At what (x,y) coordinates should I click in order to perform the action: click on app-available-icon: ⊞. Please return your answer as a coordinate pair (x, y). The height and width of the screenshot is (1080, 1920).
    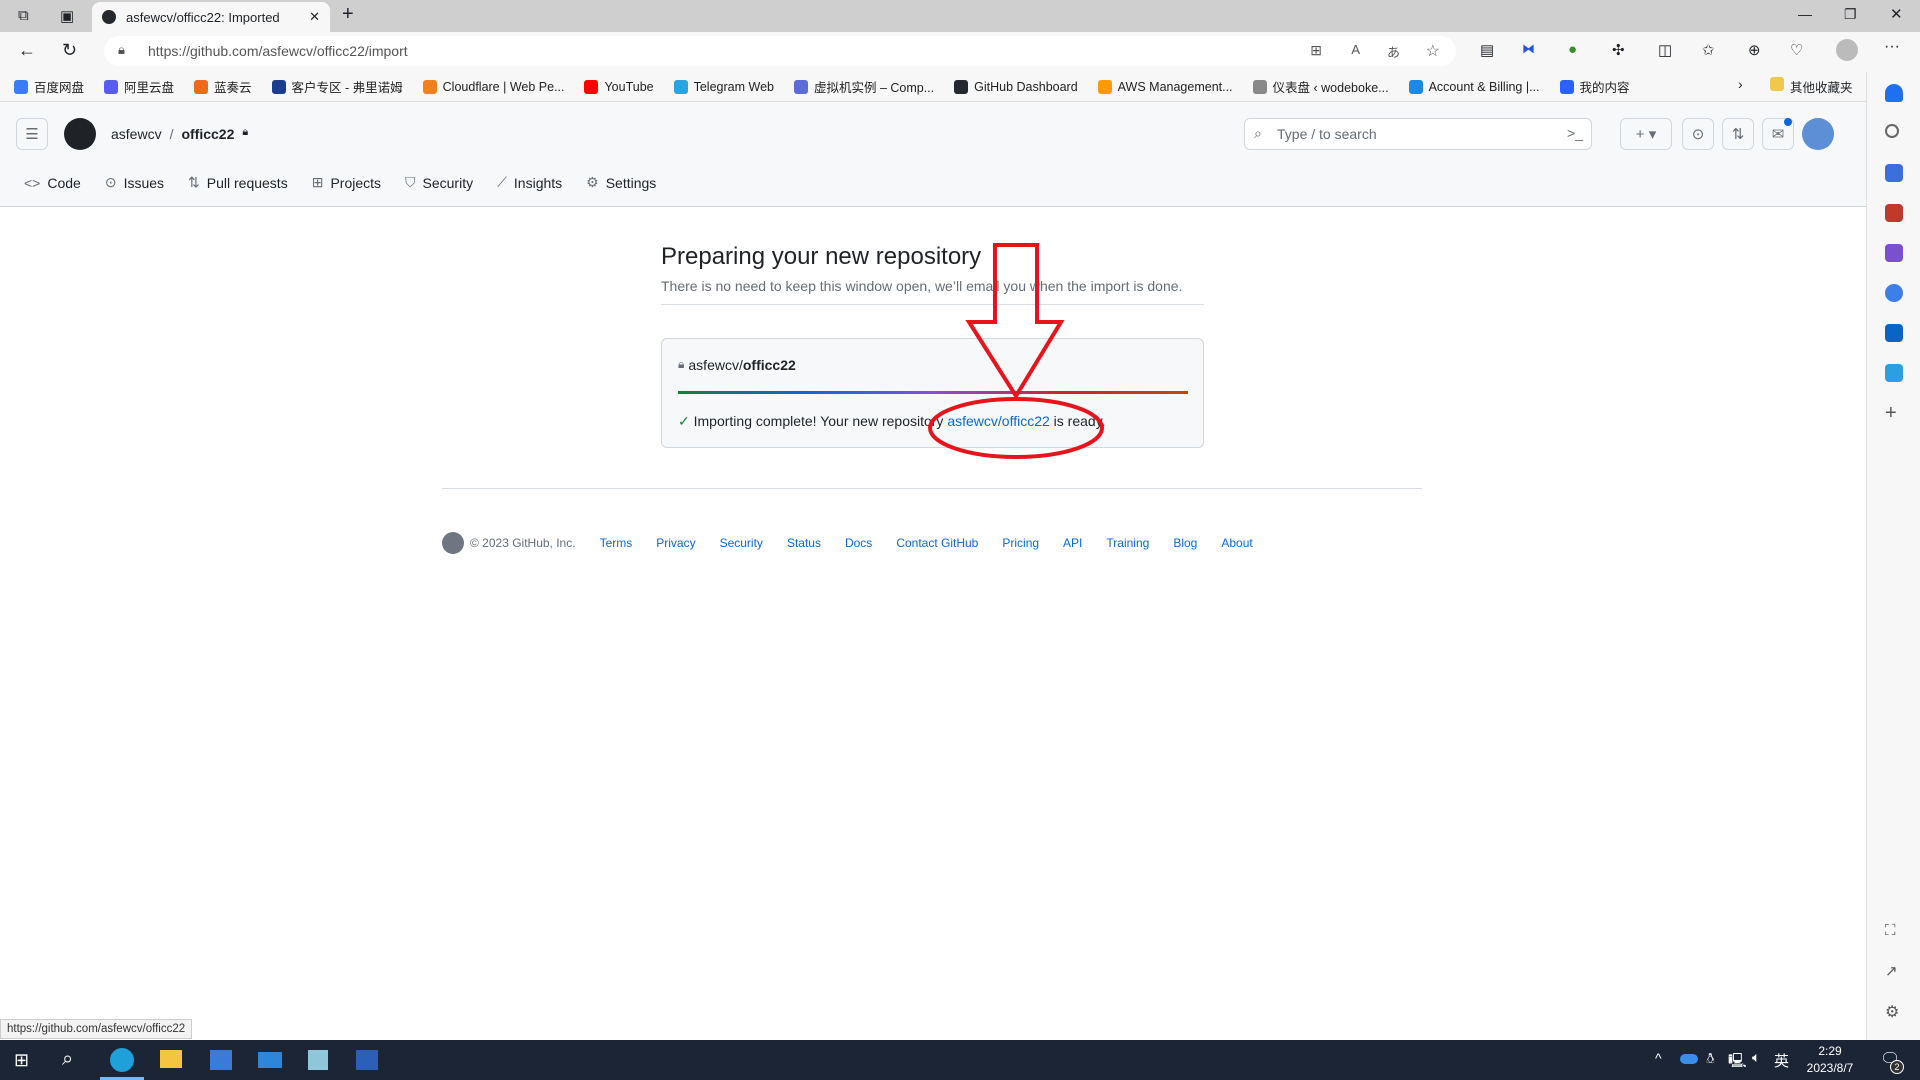
    Looking at the image, I should click on (1316, 50).